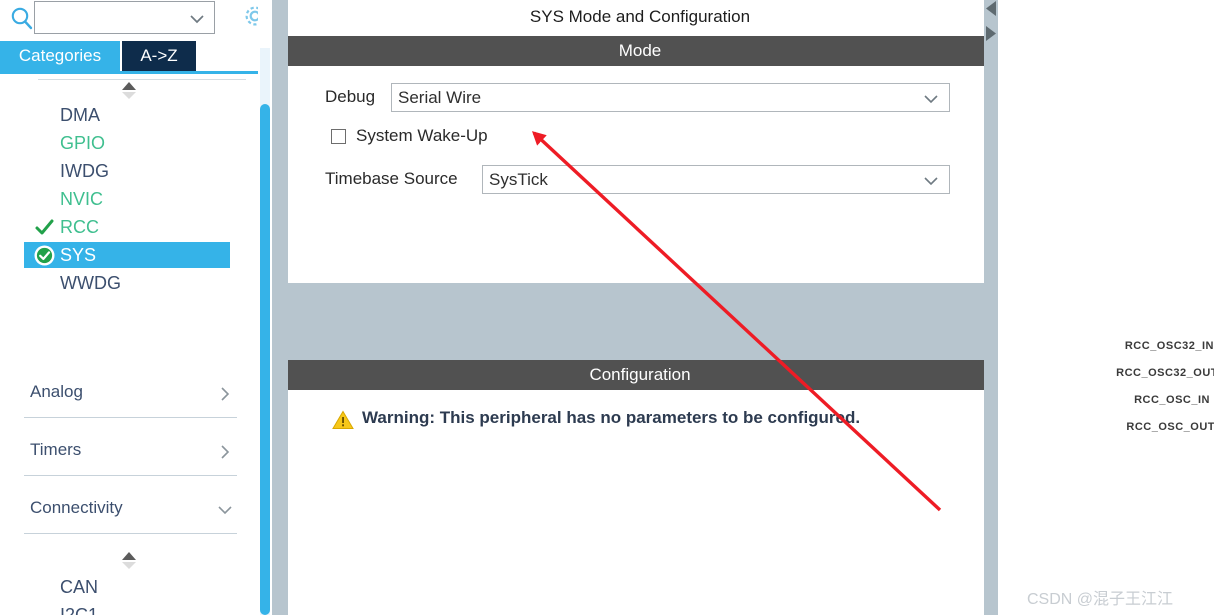 This screenshot has width=1214, height=615. What do you see at coordinates (159, 56) in the screenshot?
I see `tab-a-to-z: A->Z` at bounding box center [159, 56].